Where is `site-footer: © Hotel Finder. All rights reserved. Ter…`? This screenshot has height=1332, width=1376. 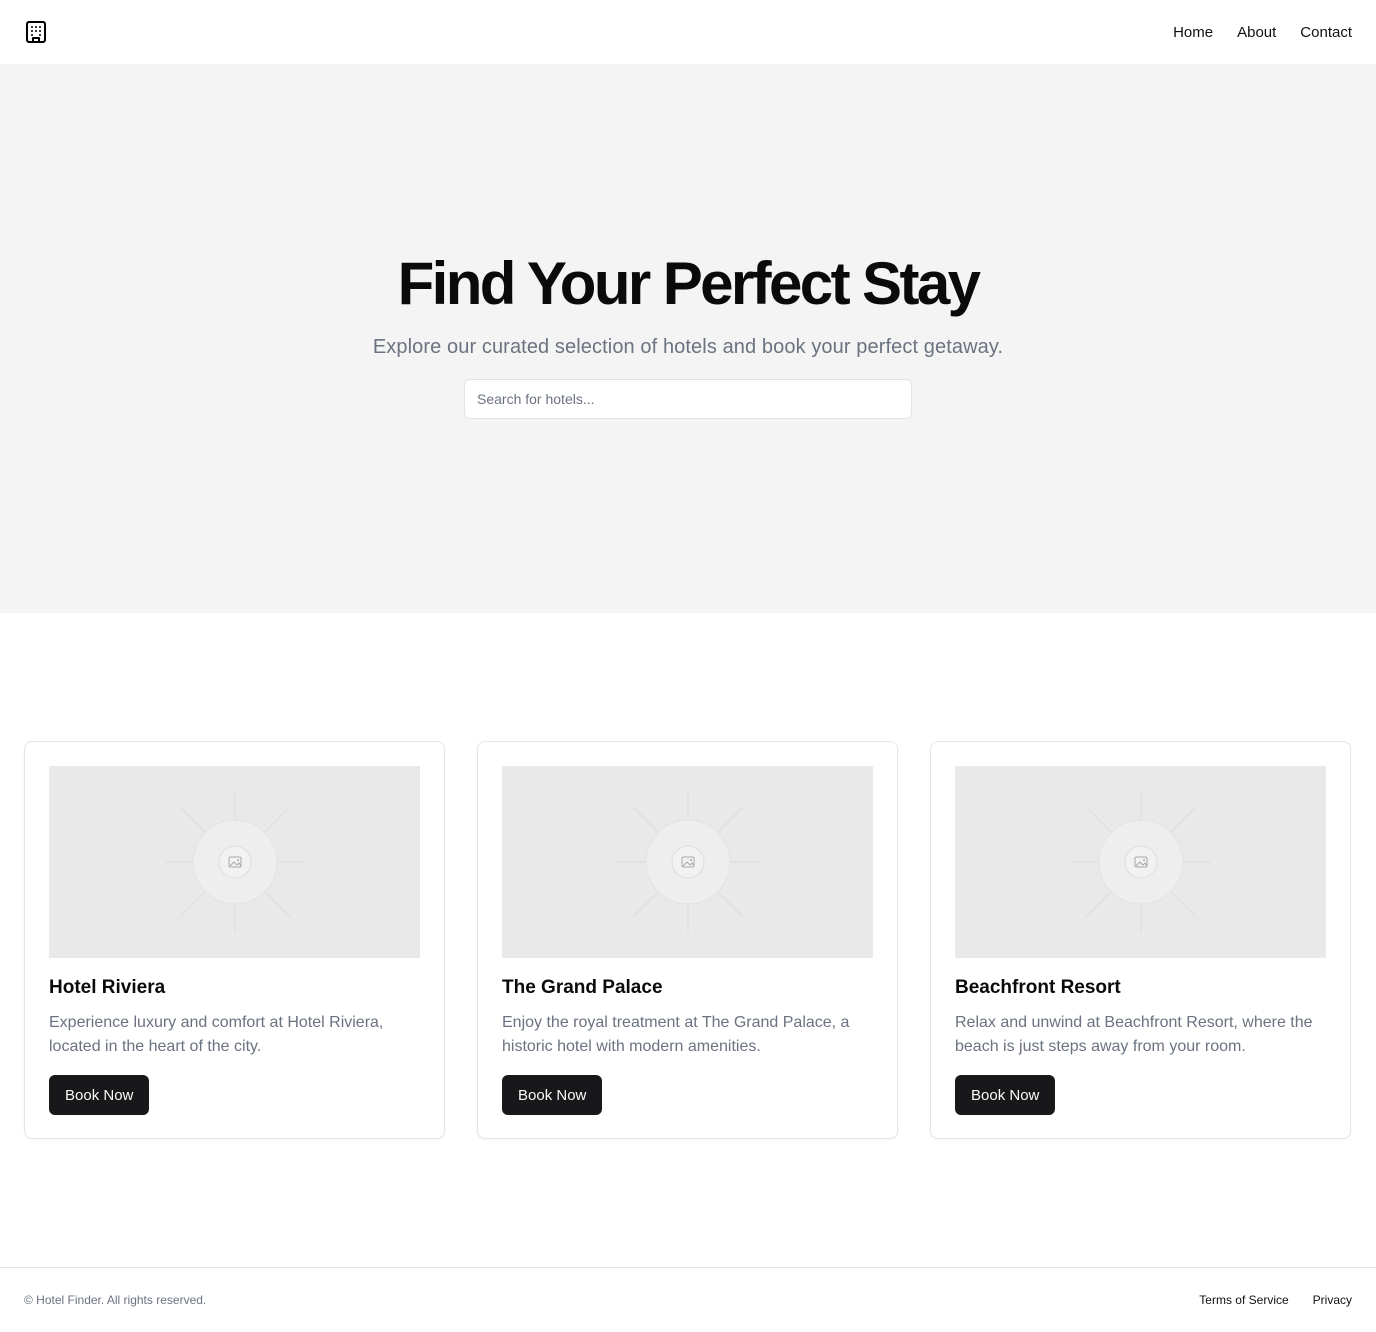 site-footer: © Hotel Finder. All rights reserved. Ter… is located at coordinates (688, 1299).